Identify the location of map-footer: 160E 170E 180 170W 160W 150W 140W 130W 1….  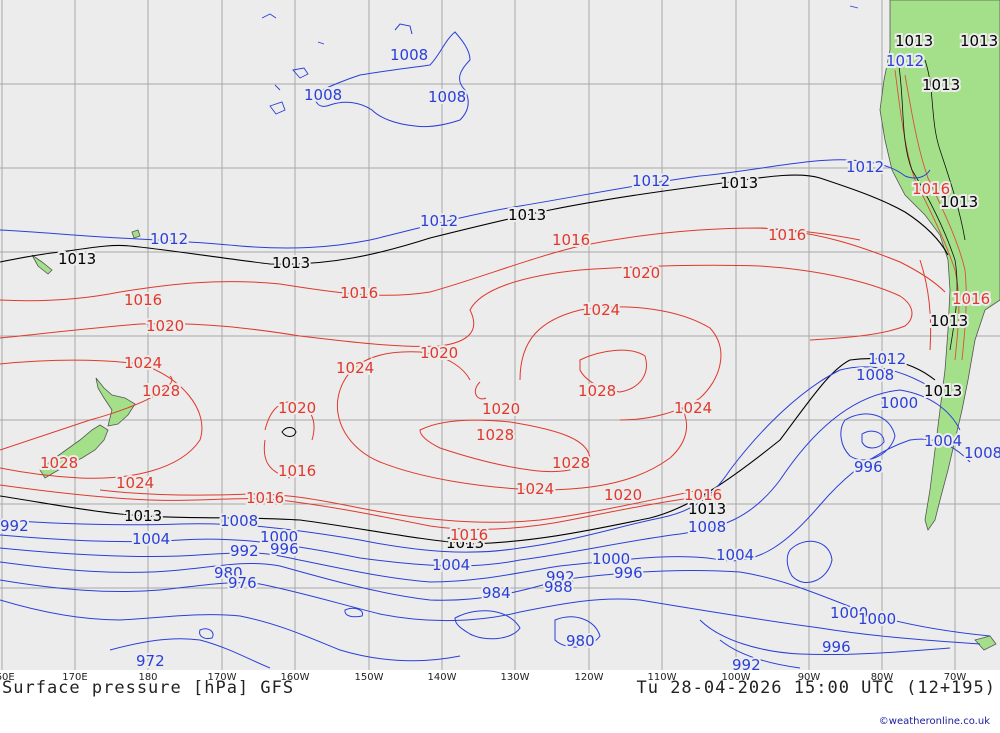
(500, 701).